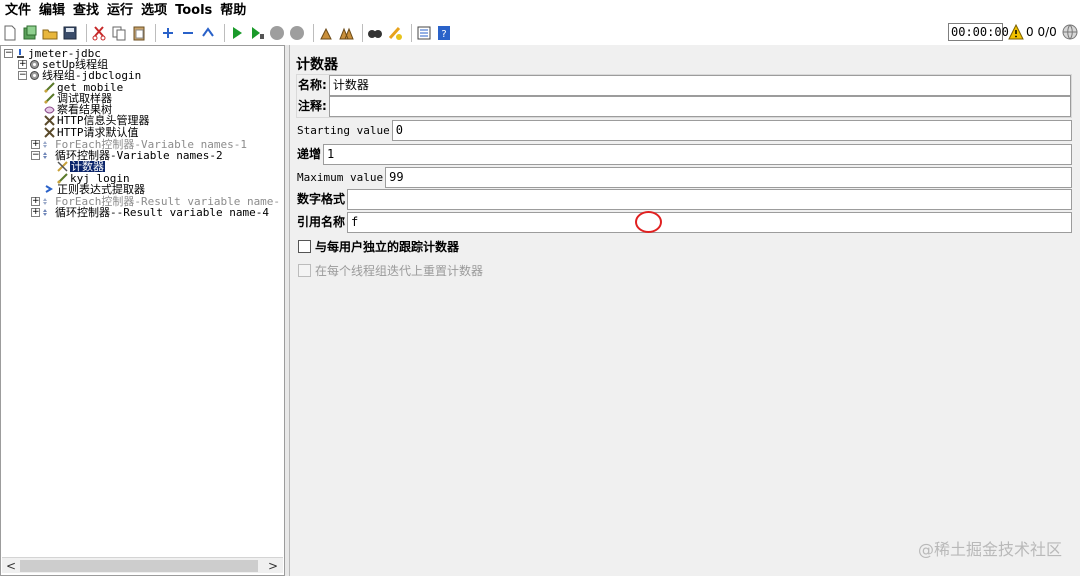 The height and width of the screenshot is (576, 1080). I want to click on tree-node-config: HTTP信息头管理器, so click(97, 120).